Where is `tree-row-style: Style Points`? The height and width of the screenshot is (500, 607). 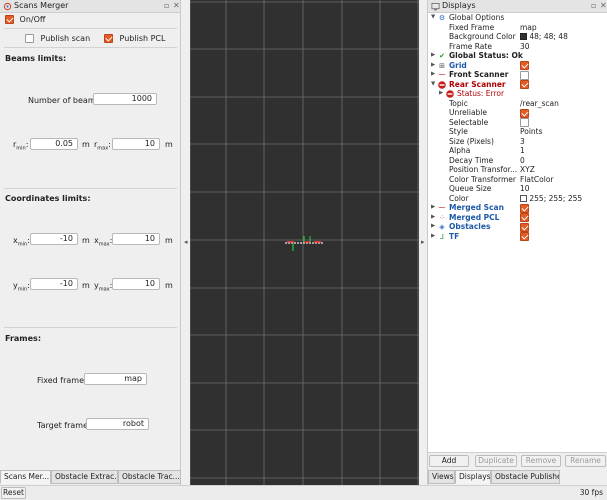 tree-row-style: Style Points is located at coordinates (517, 132).